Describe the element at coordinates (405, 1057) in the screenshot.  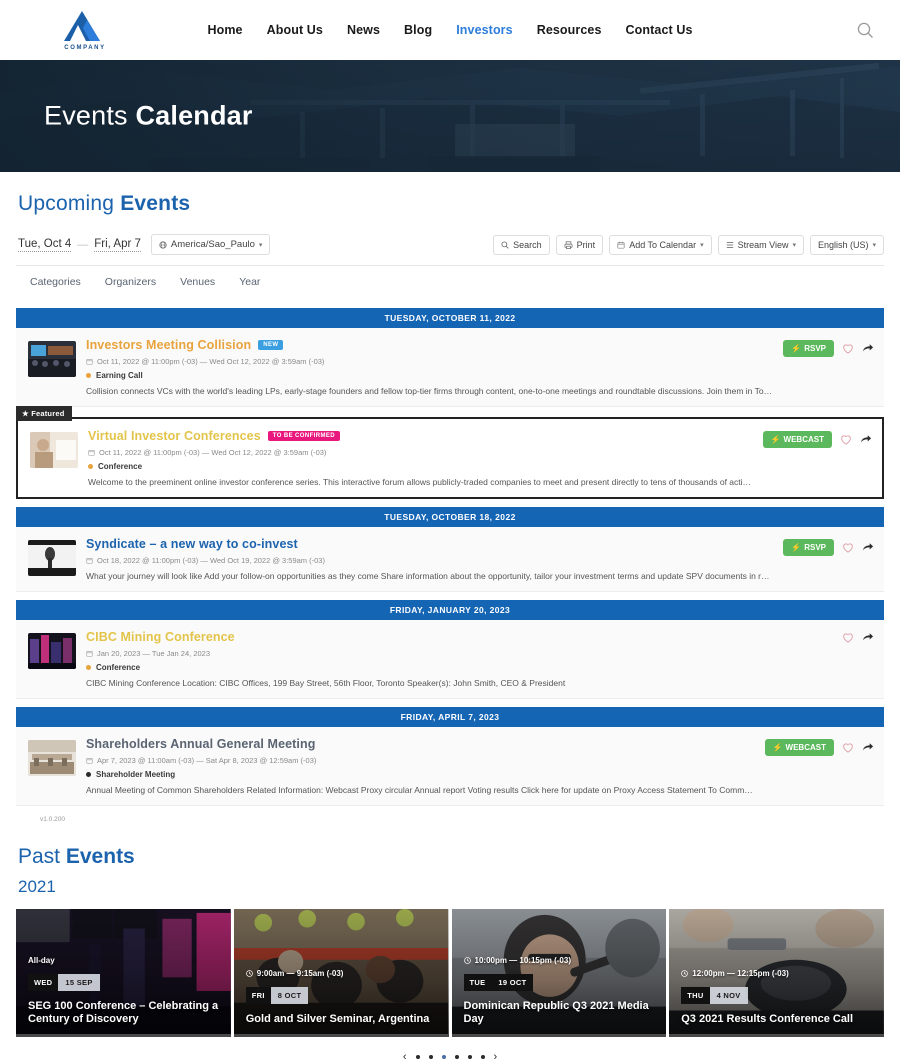
I see `carousel-prev-button: ‹` at that location.